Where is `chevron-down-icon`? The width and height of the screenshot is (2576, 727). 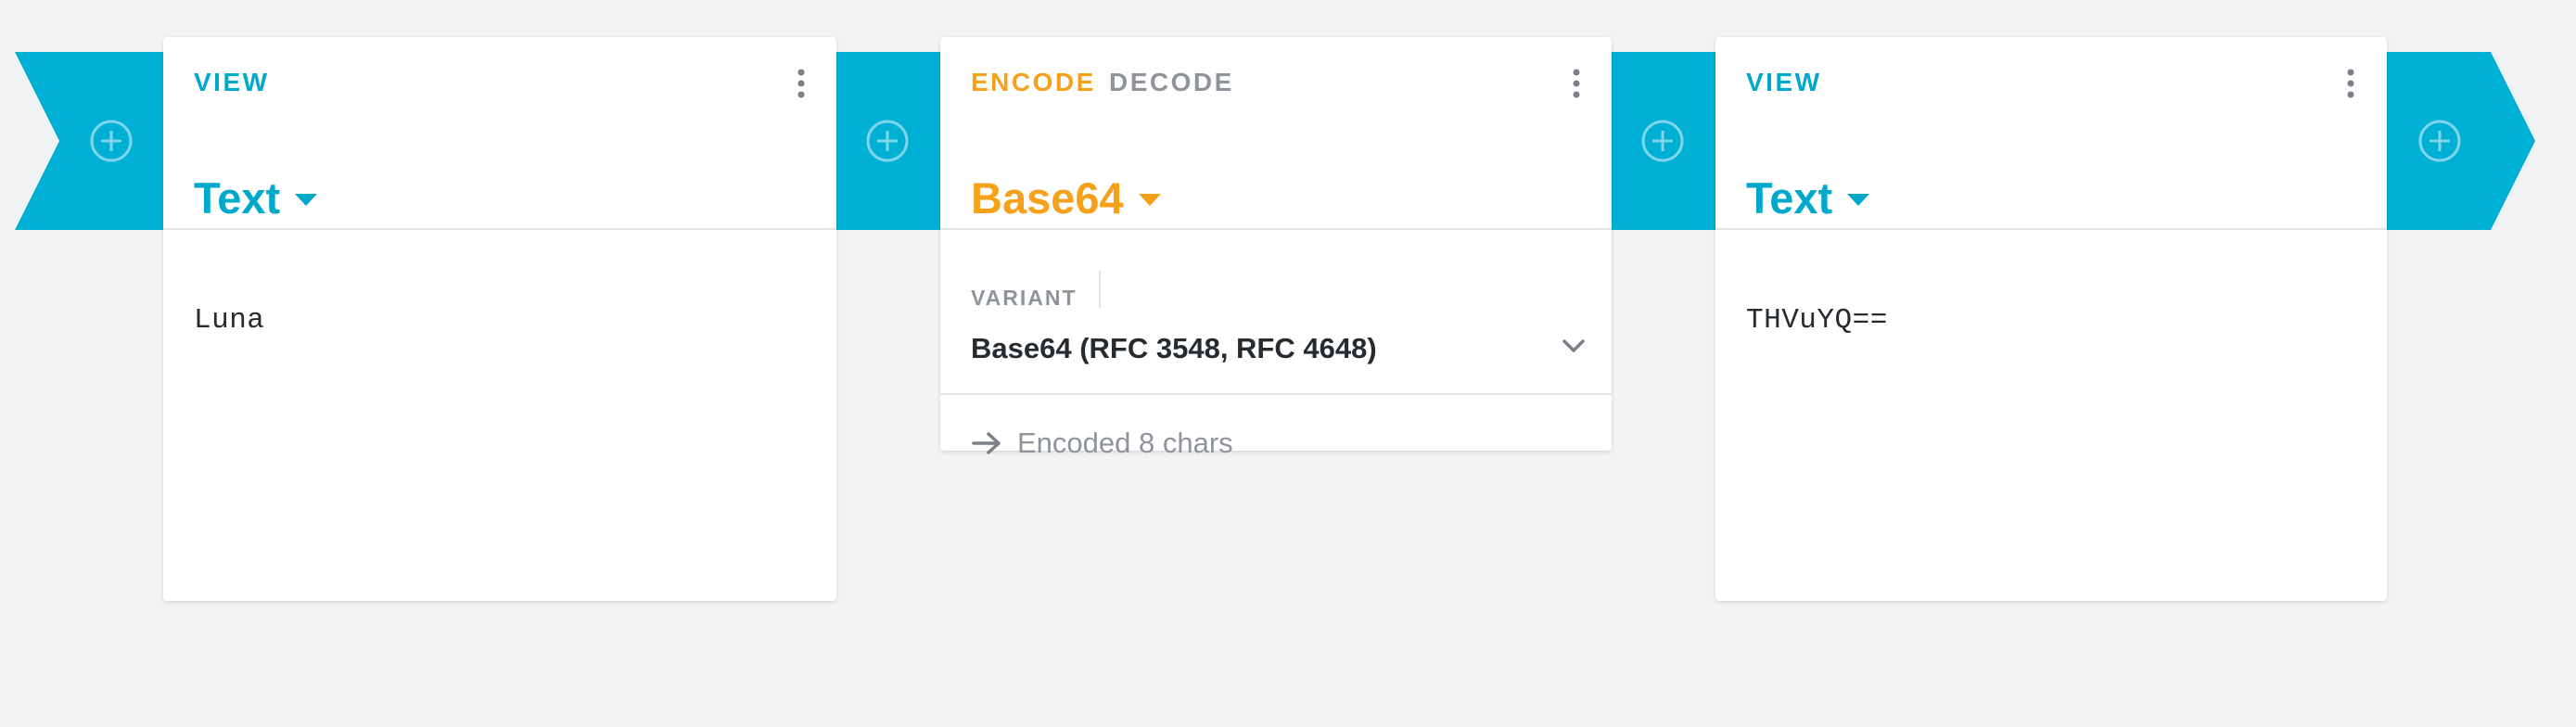
chevron-down-icon is located at coordinates (1573, 345).